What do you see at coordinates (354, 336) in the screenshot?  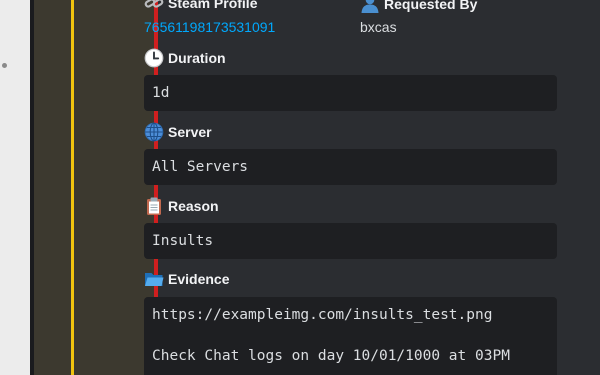 I see `evidence-blank-line` at bounding box center [354, 336].